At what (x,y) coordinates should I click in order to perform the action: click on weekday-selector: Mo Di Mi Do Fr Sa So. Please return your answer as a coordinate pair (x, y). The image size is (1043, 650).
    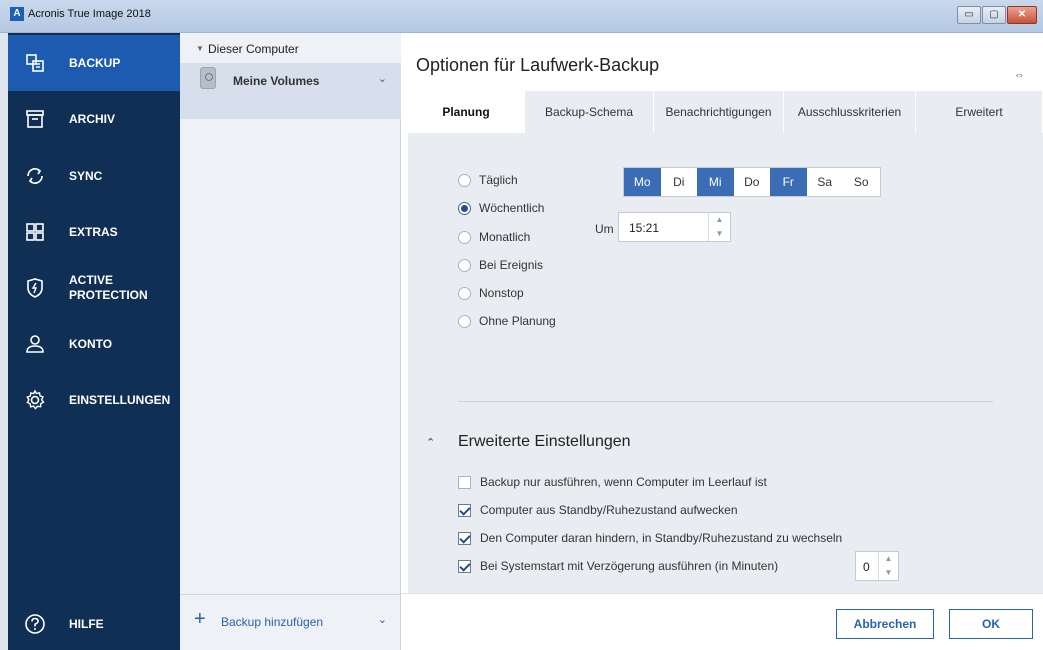
    Looking at the image, I should click on (752, 182).